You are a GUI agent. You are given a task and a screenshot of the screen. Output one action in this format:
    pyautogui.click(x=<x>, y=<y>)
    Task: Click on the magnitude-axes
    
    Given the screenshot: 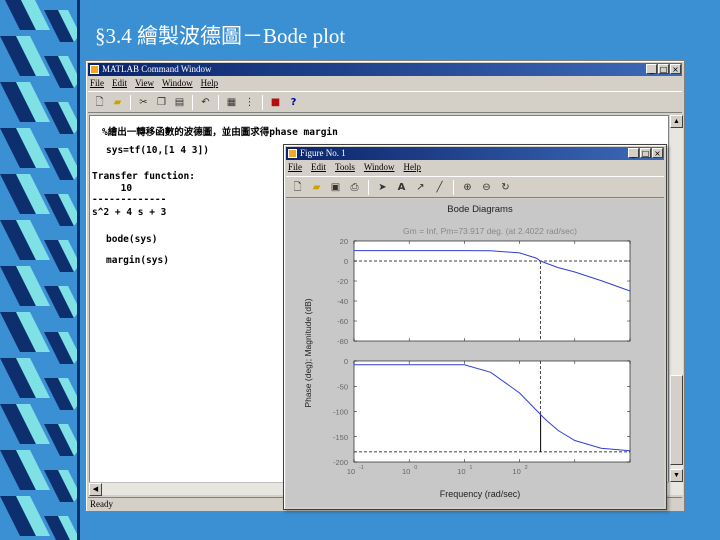 What is the action you would take?
    pyautogui.click(x=492, y=291)
    